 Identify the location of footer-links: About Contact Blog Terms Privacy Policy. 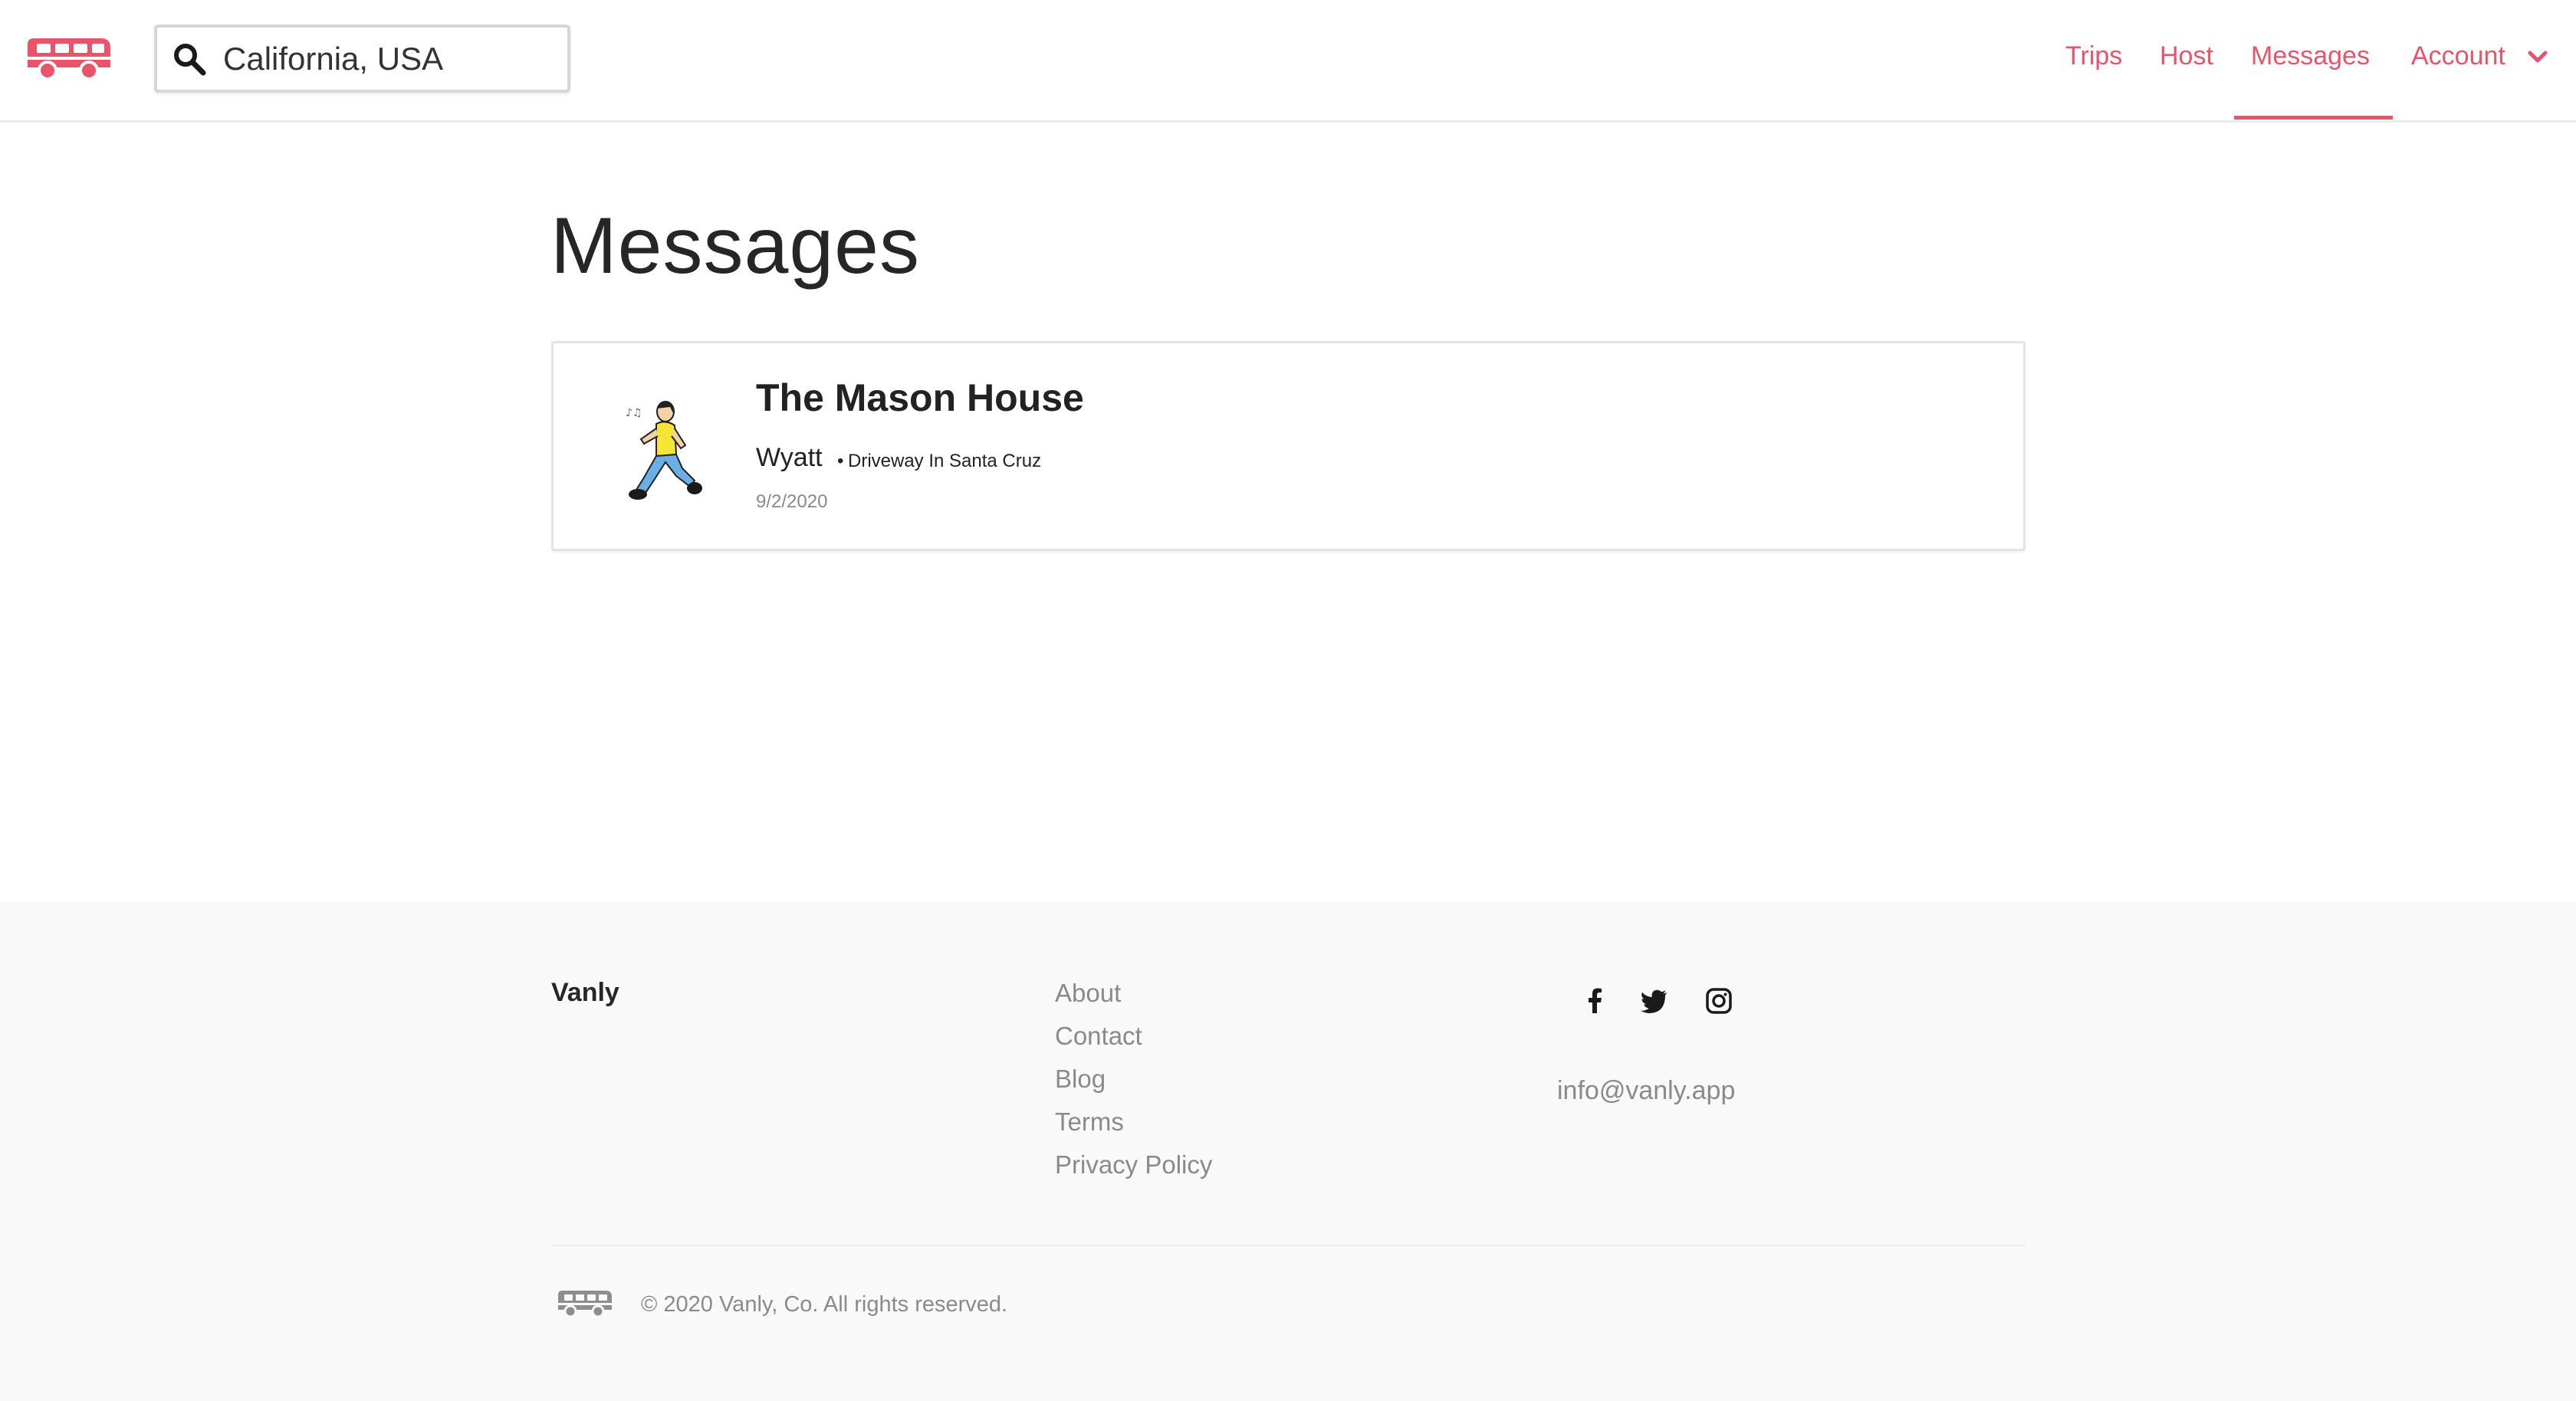
(1133, 1085).